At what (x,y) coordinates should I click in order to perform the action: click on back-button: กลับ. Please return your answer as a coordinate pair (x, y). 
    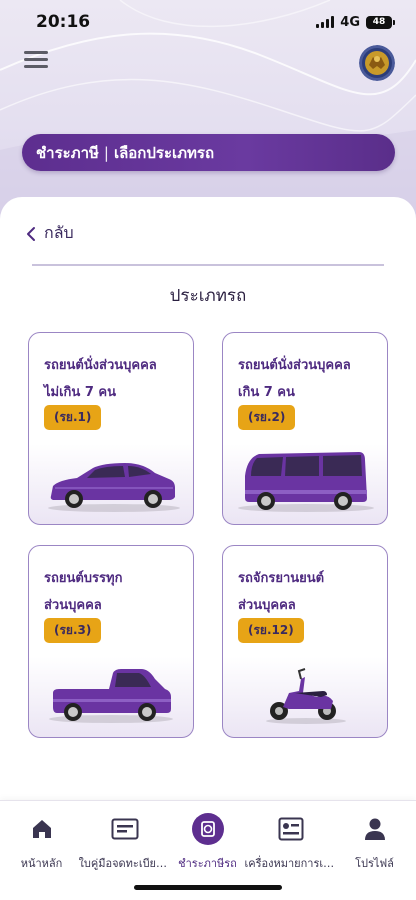
    Looking at the image, I should click on (50, 233).